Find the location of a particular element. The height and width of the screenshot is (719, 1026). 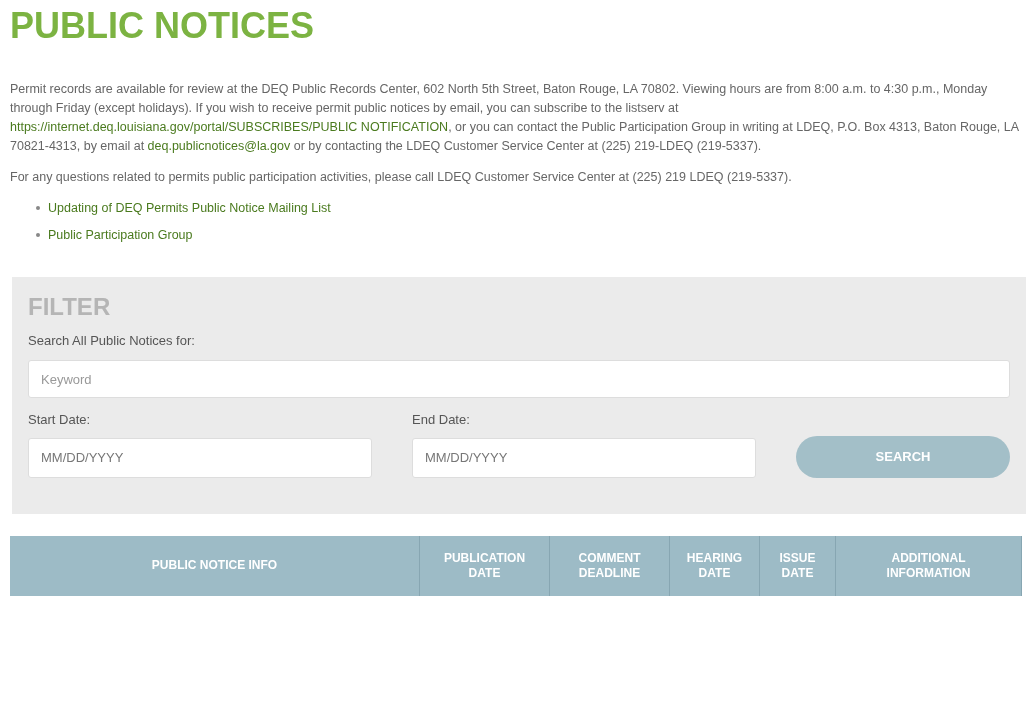

link: deq.publicnotices@la.gov is located at coordinates (219, 146).